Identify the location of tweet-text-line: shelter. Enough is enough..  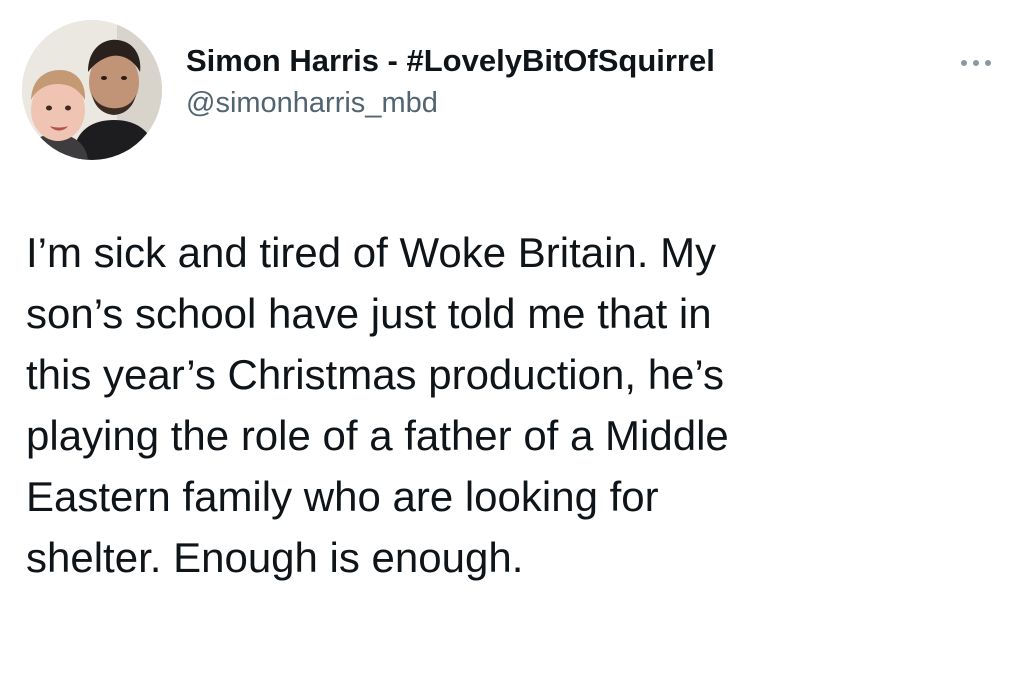
(275, 557).